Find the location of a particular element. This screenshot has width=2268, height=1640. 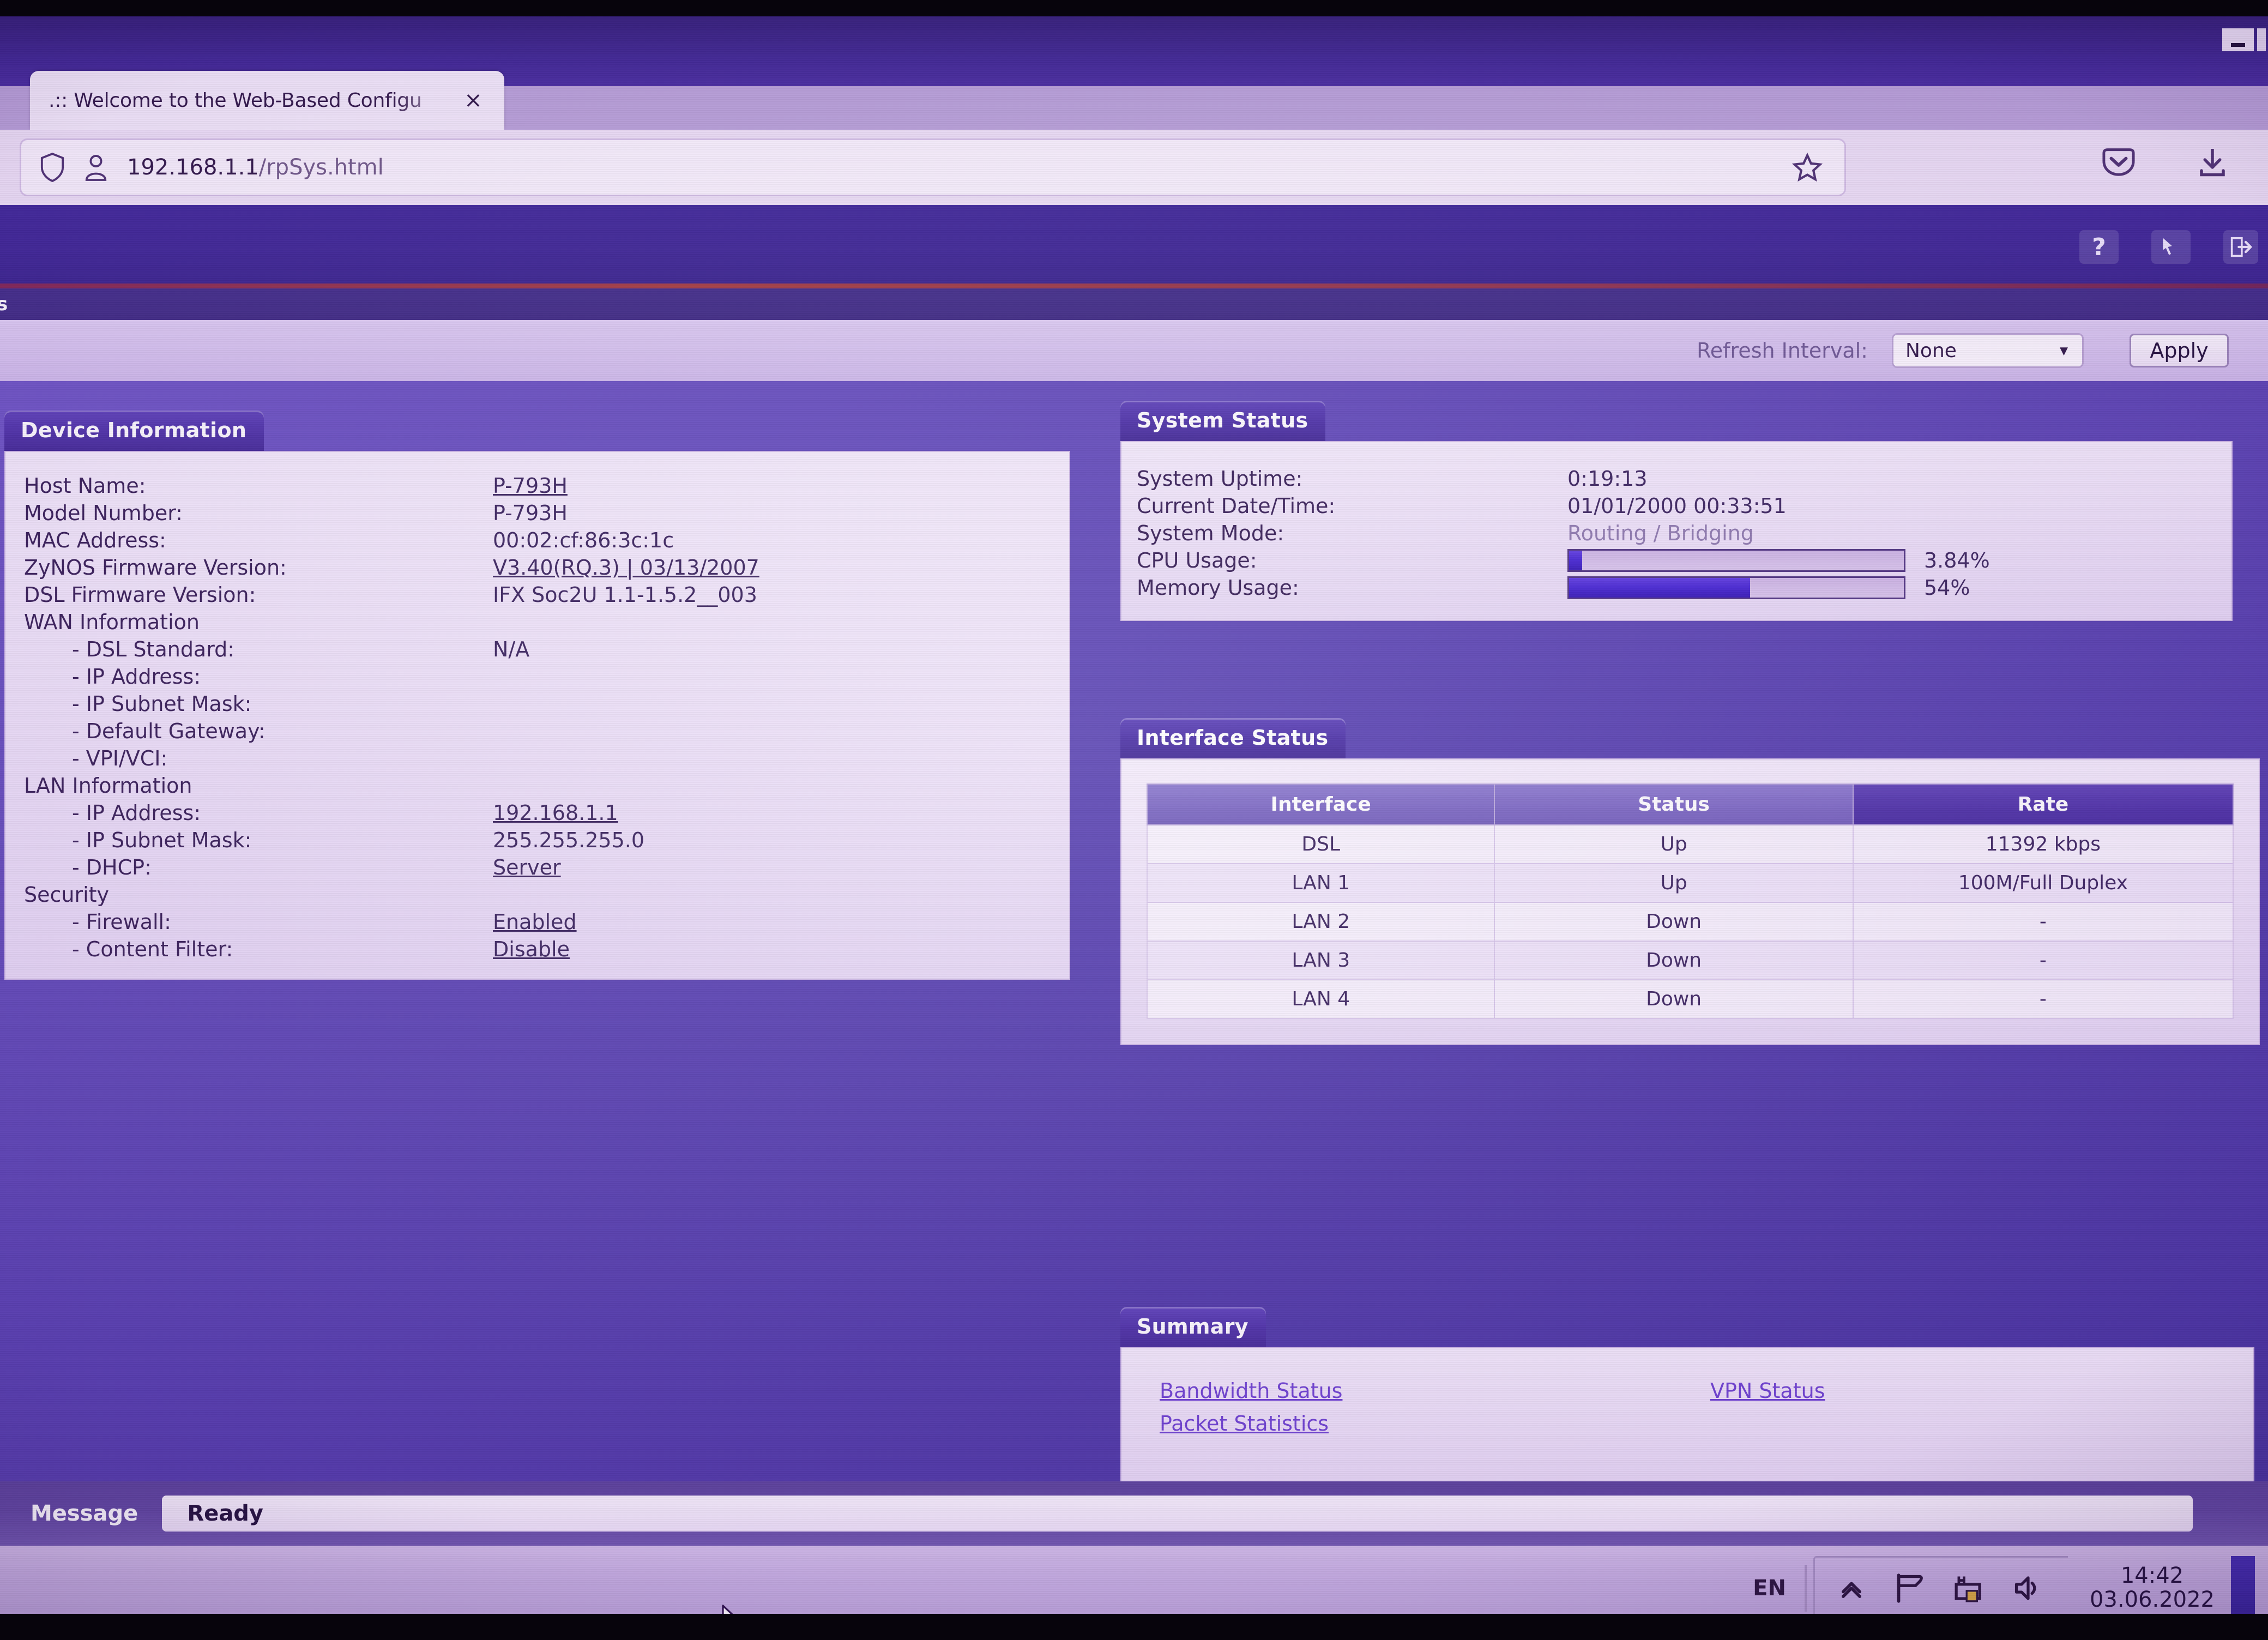

help-icon: ? is located at coordinates (2099, 247).